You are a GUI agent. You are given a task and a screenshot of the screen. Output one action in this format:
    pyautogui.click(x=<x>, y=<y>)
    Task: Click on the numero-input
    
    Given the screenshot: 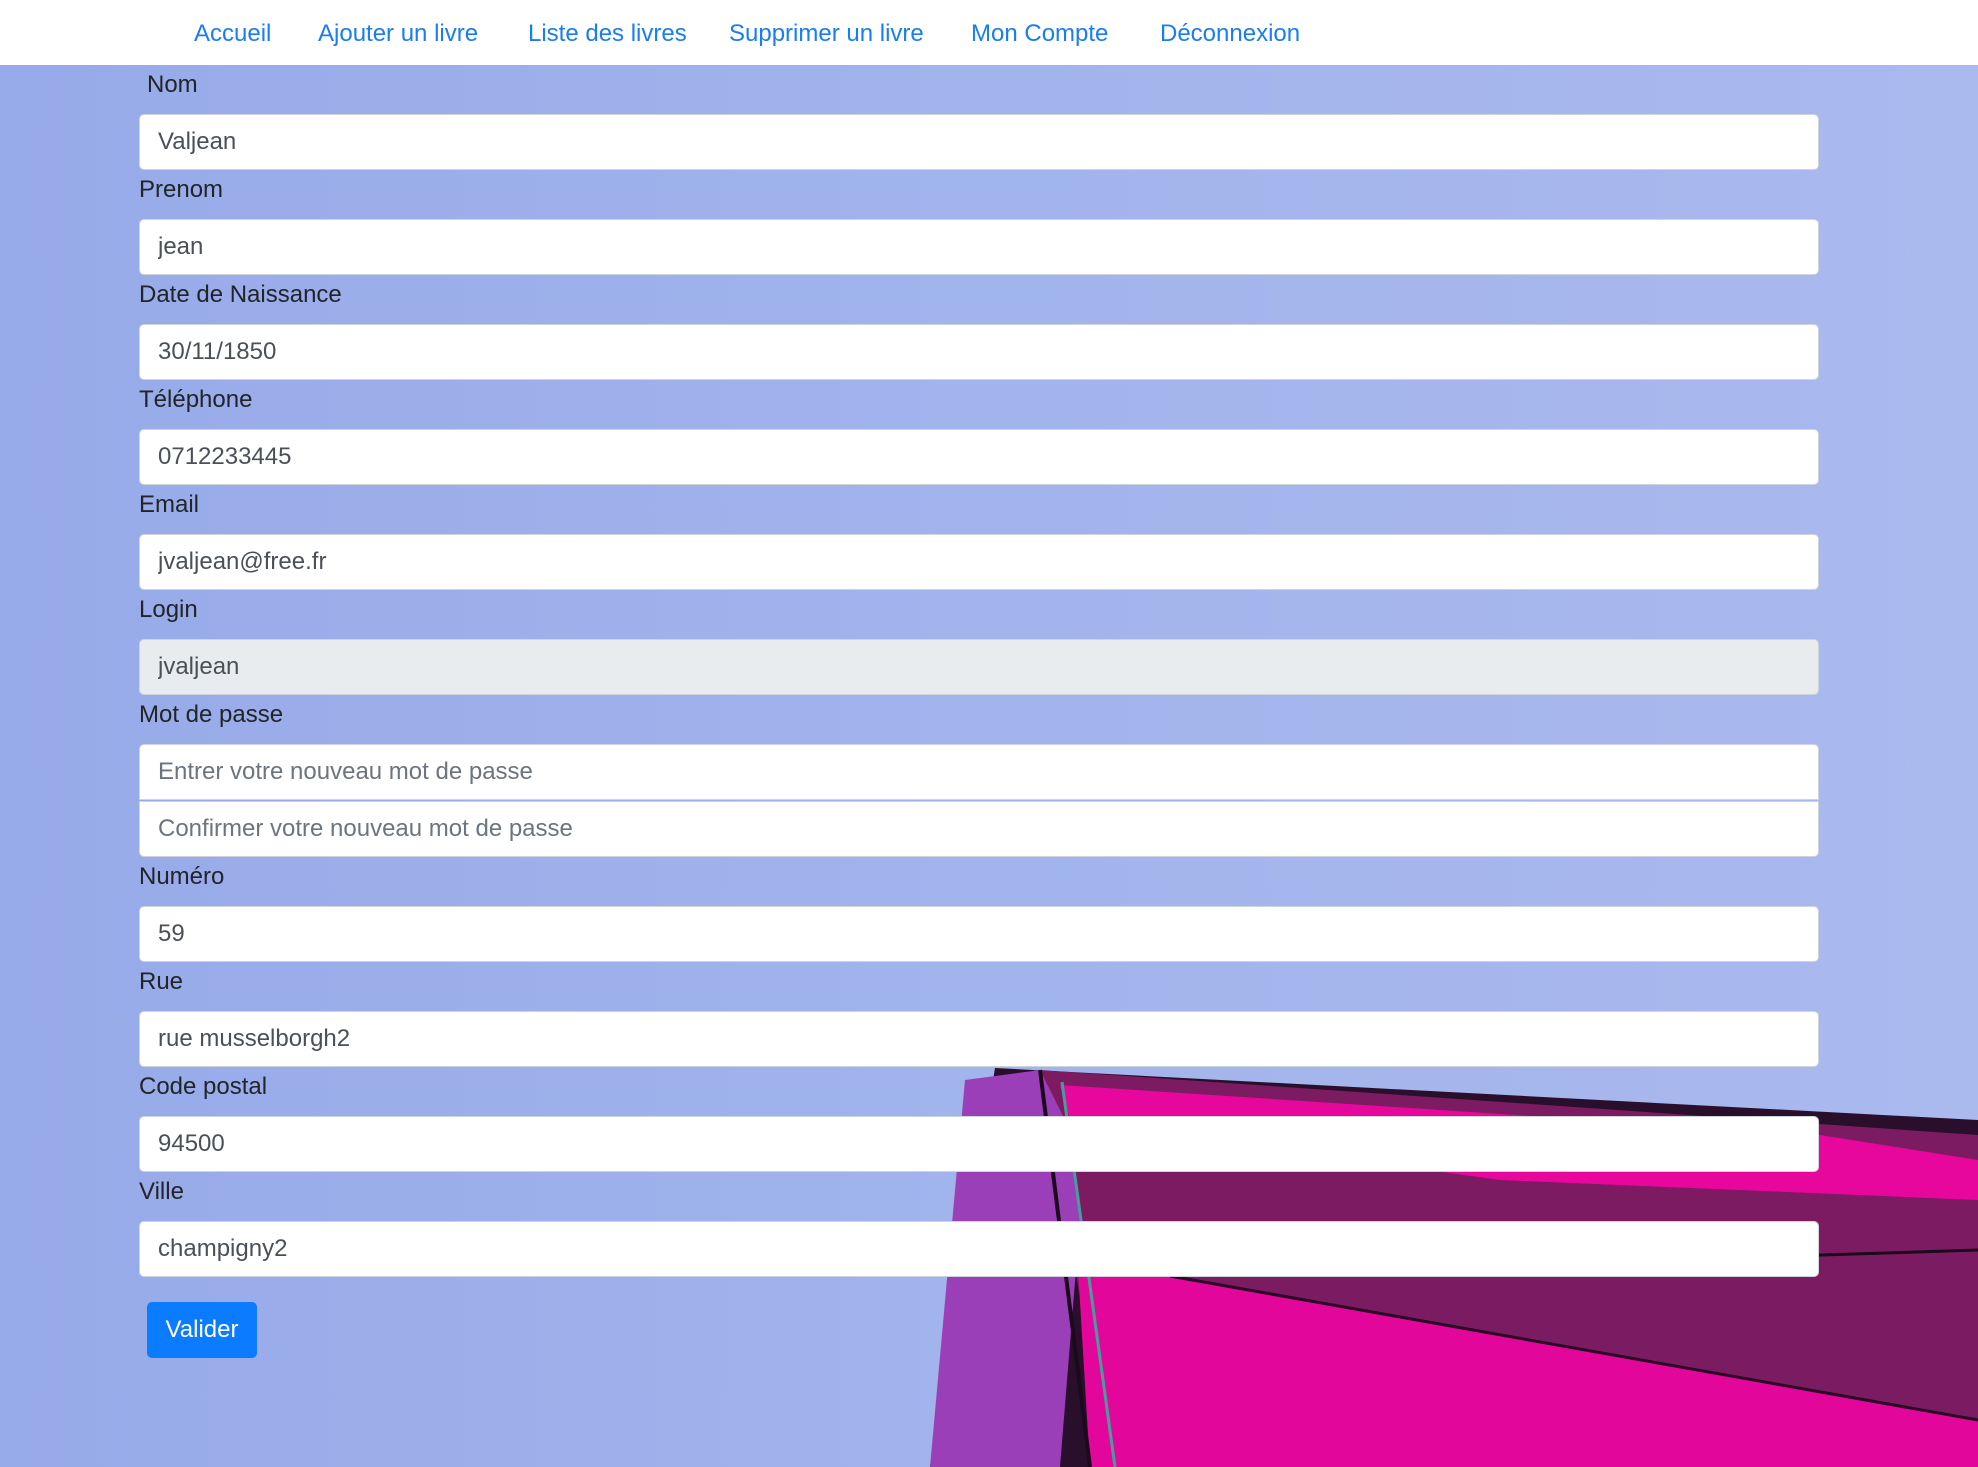 What is the action you would take?
    pyautogui.click(x=979, y=934)
    